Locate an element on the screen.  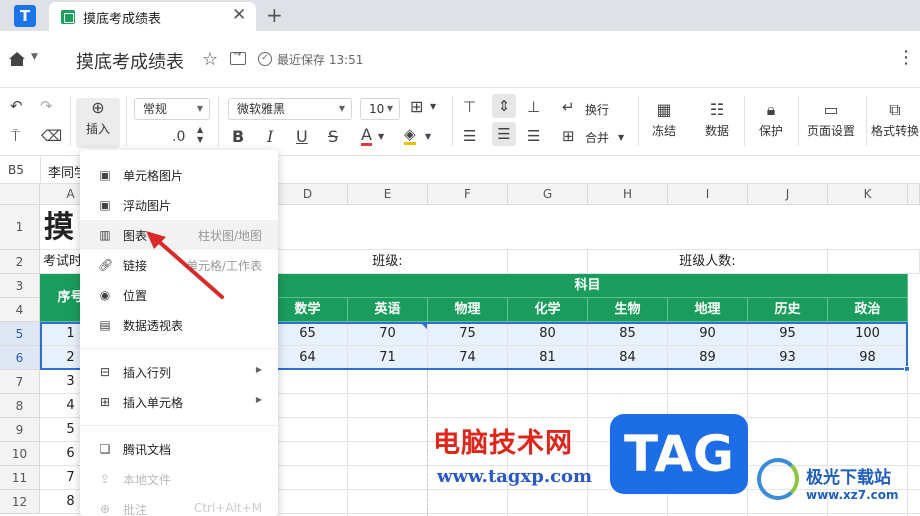
column-header: J is located at coordinates (788, 194).